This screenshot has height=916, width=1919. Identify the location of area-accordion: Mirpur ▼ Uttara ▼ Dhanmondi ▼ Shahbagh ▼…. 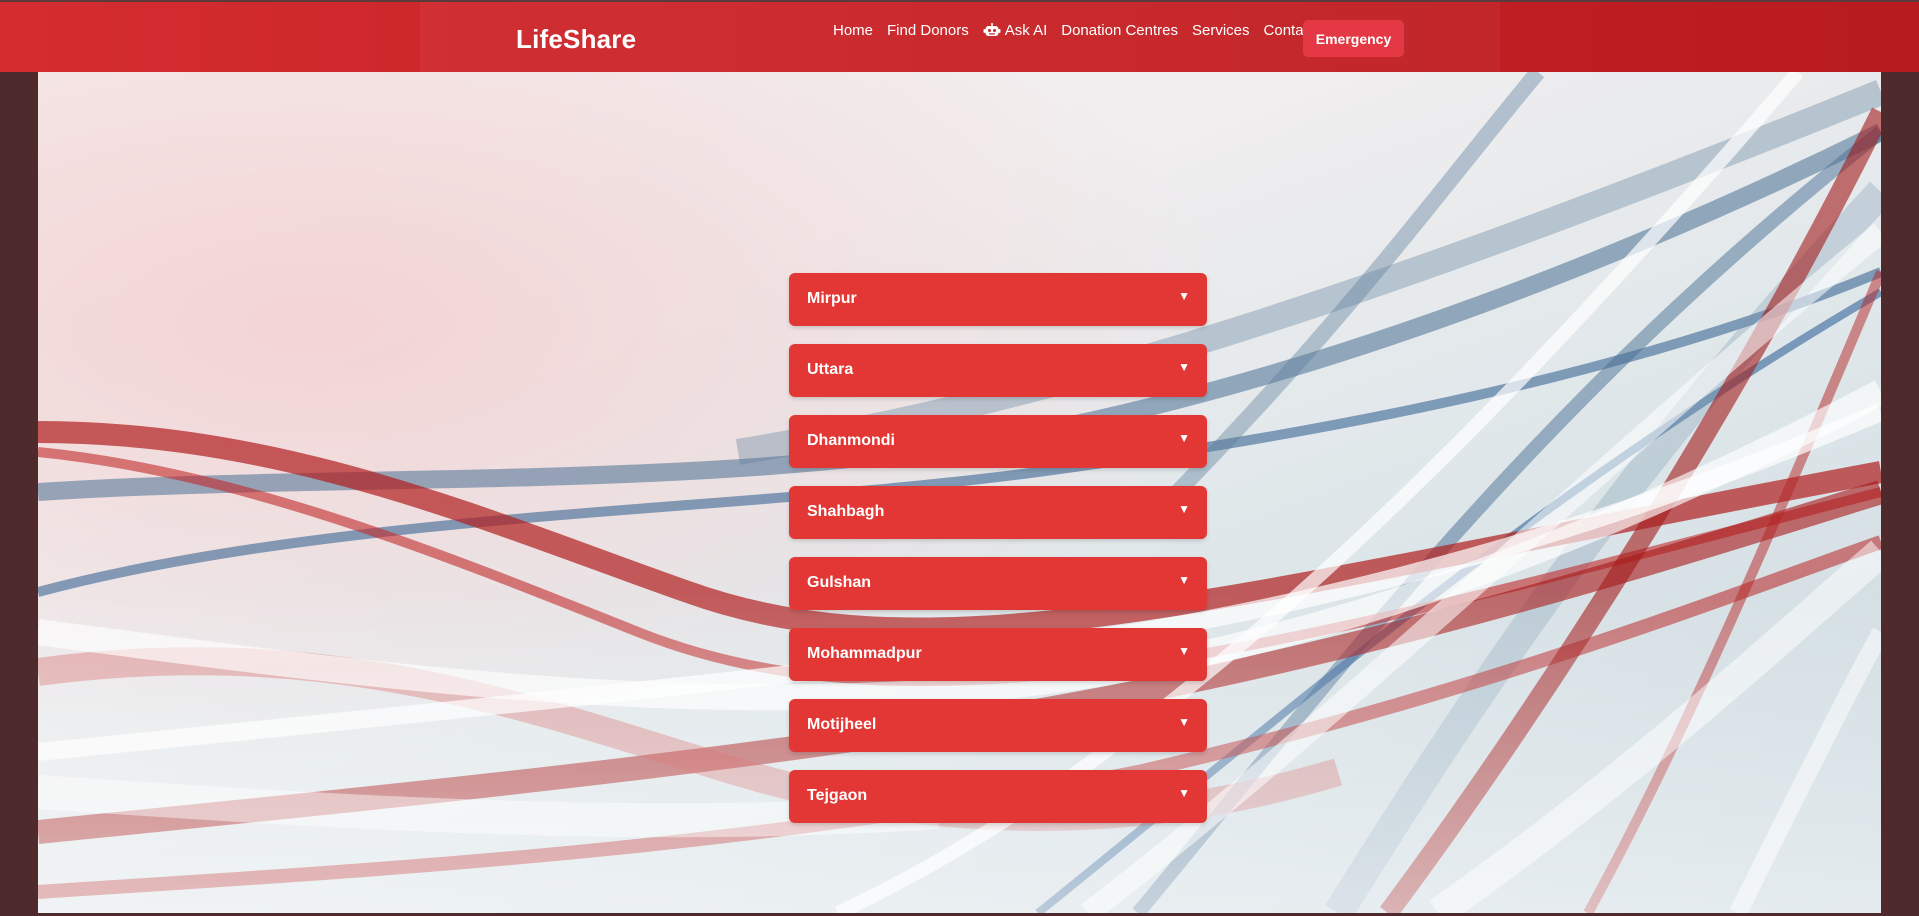
(998, 557).